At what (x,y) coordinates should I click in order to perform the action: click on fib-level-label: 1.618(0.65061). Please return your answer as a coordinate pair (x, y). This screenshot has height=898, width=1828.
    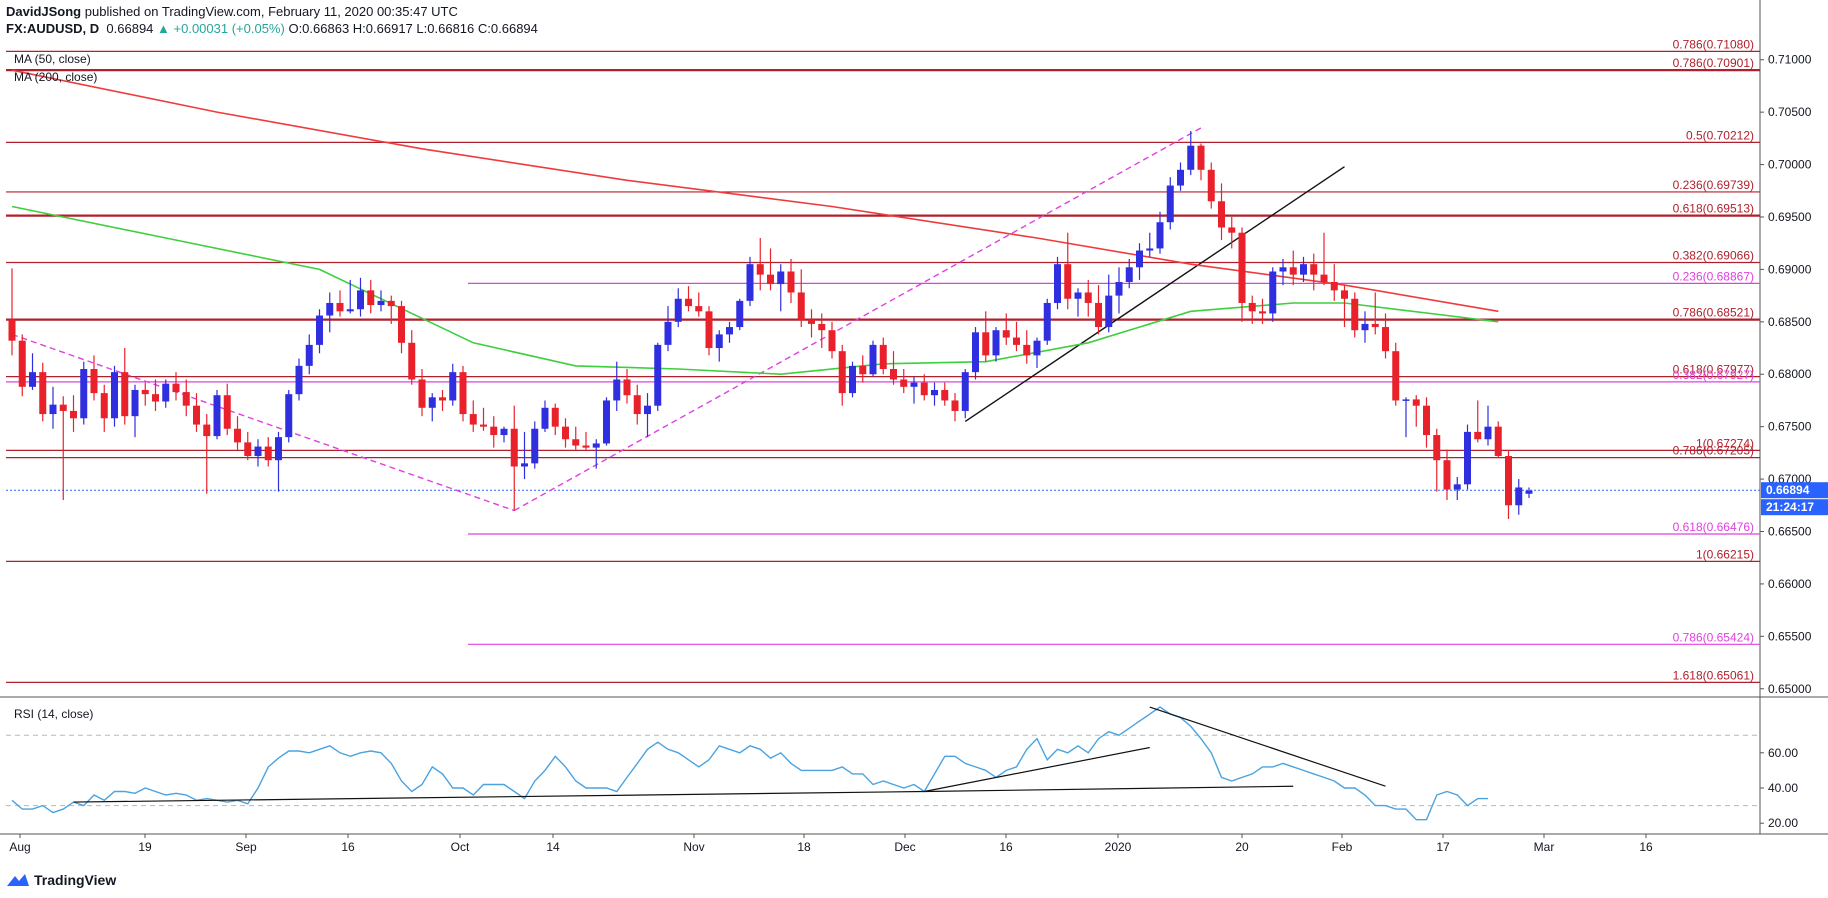
    Looking at the image, I should click on (1713, 675).